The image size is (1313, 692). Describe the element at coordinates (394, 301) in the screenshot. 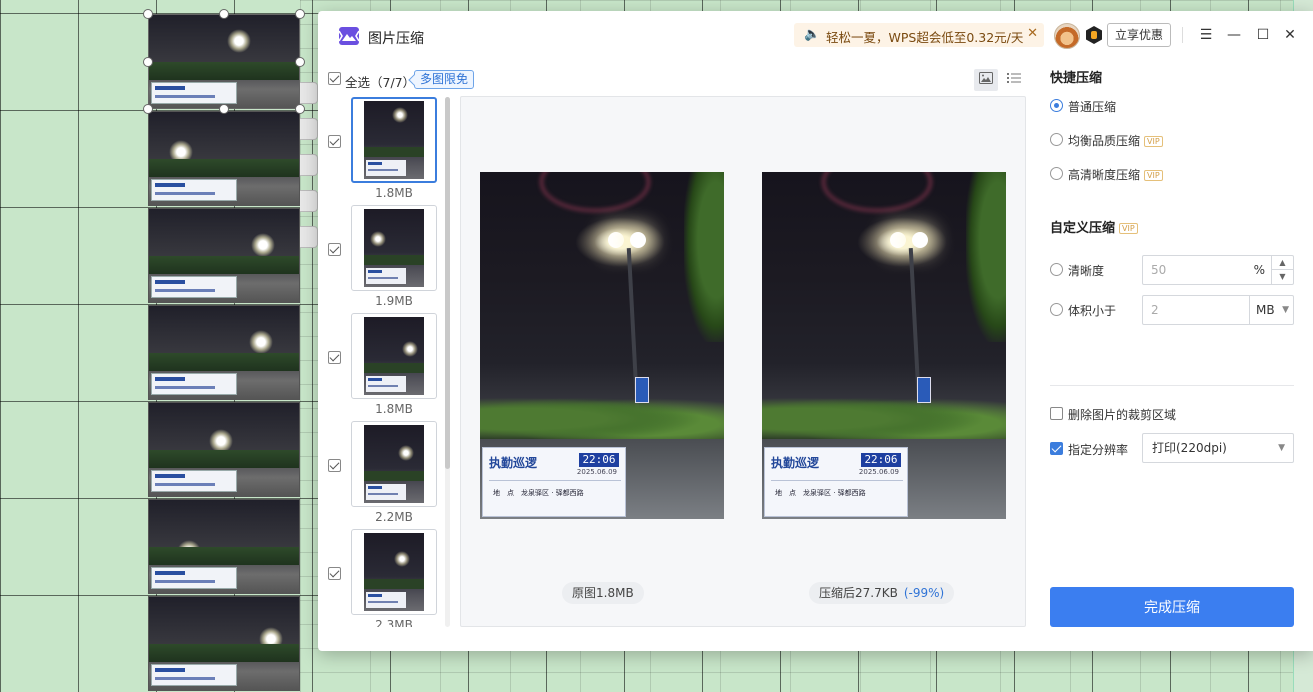

I see `item-size: 1.9MB` at that location.